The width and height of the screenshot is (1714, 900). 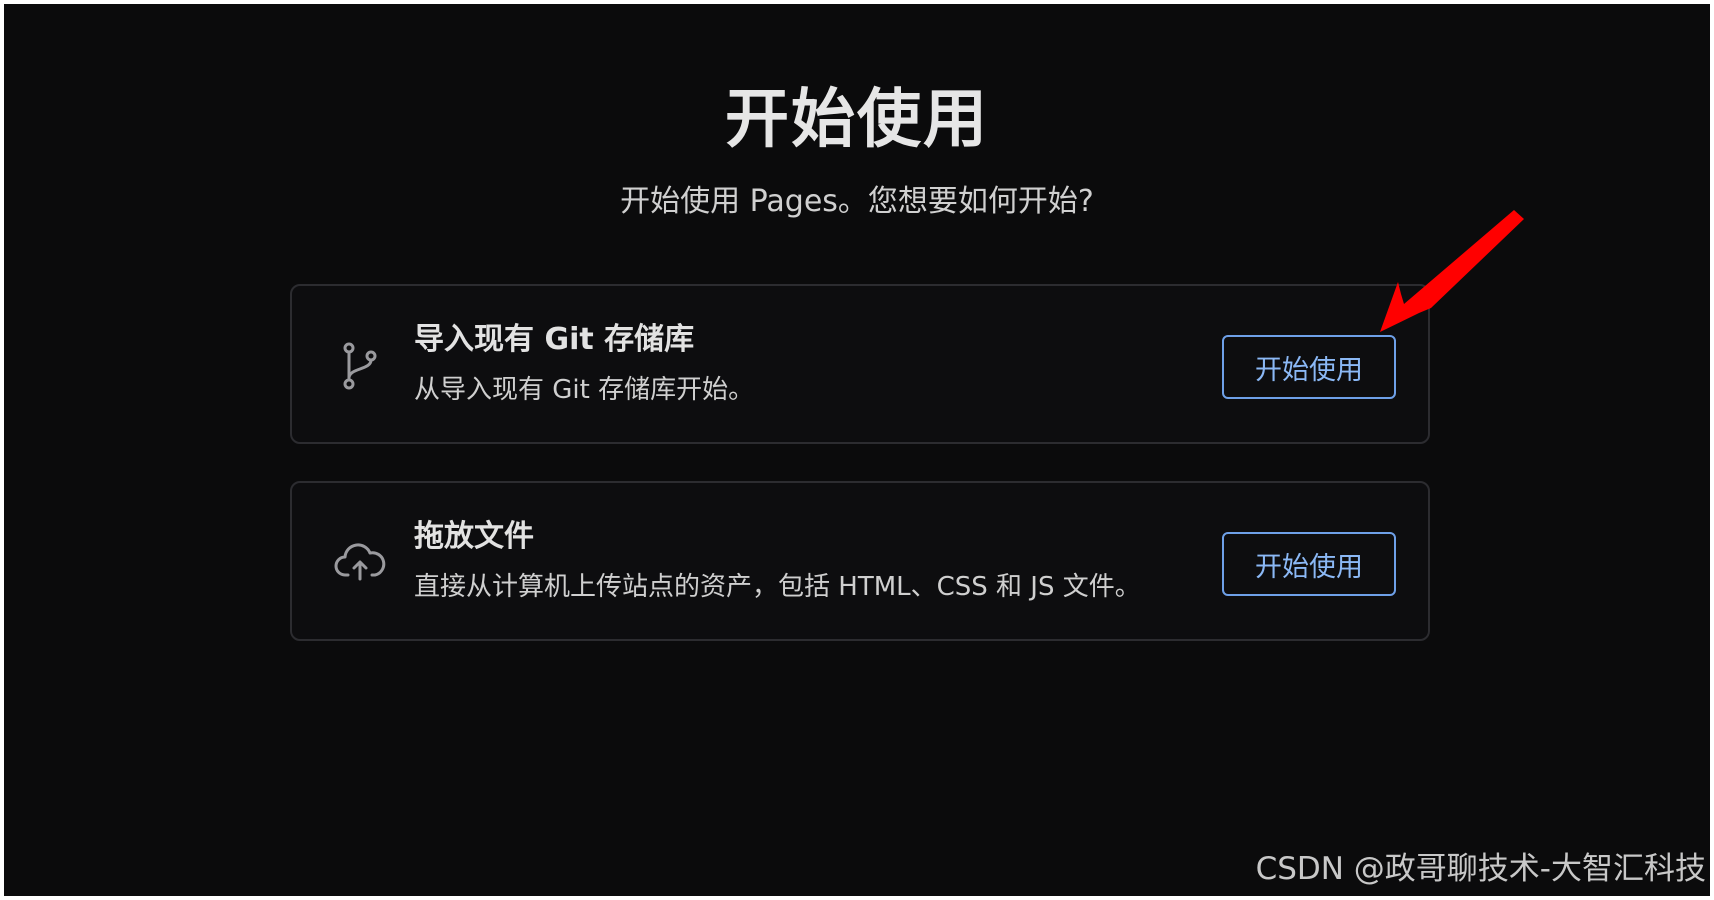 I want to click on git-branch-icon, so click(x=360, y=366).